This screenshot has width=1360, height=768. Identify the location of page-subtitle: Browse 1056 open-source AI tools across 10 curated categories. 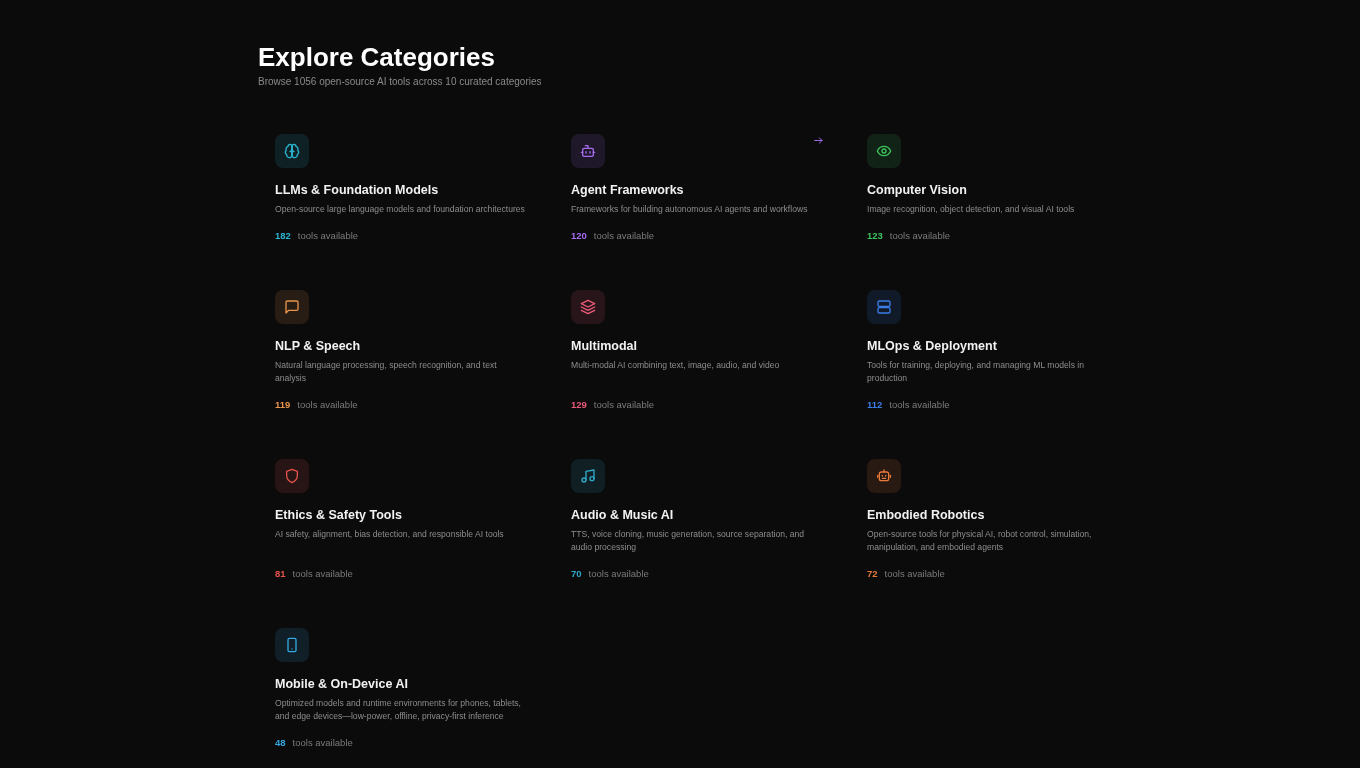
(400, 82).